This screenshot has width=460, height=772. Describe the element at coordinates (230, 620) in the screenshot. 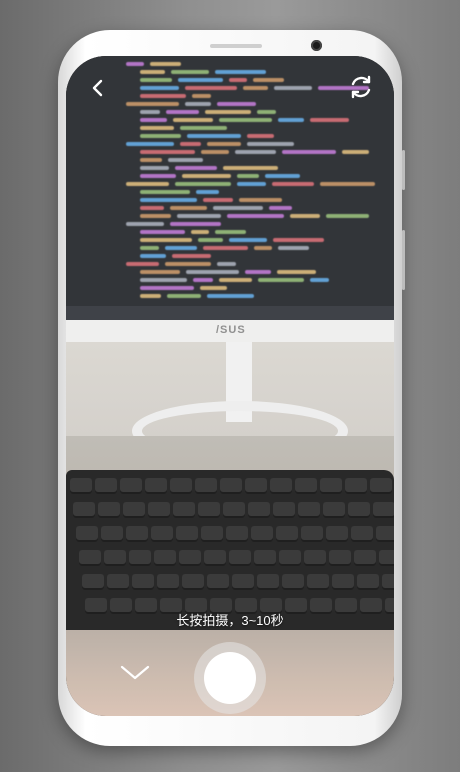

I see `record-hint-text: 长按拍摄，3~10秒` at that location.